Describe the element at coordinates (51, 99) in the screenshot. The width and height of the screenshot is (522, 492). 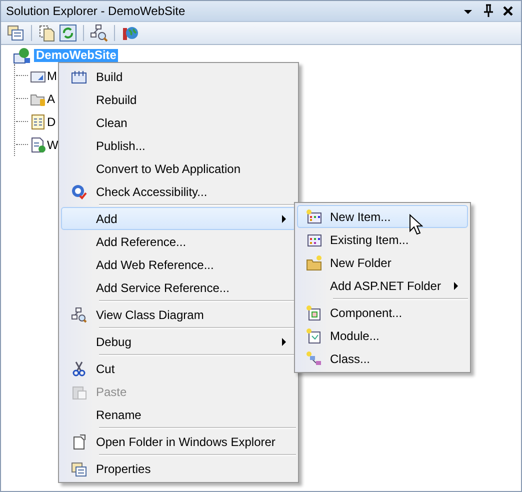
I see `tree-item: A` at that location.